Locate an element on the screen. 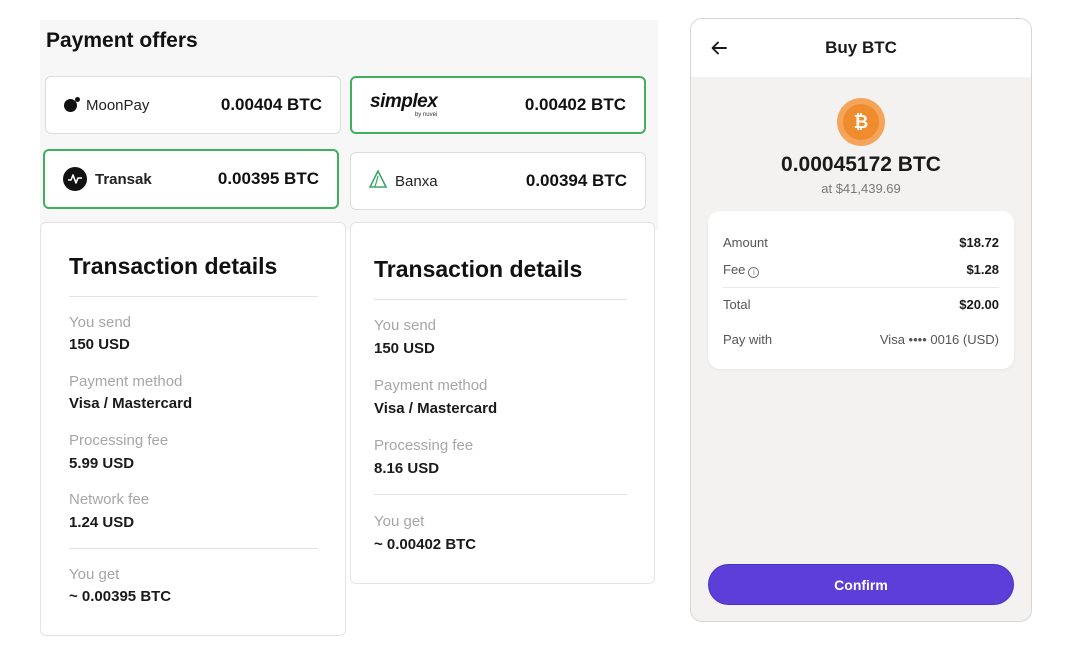 Image resolution: width=1080 pixels, height=668 pixels. screen-title: Buy BTC is located at coordinates (861, 47).